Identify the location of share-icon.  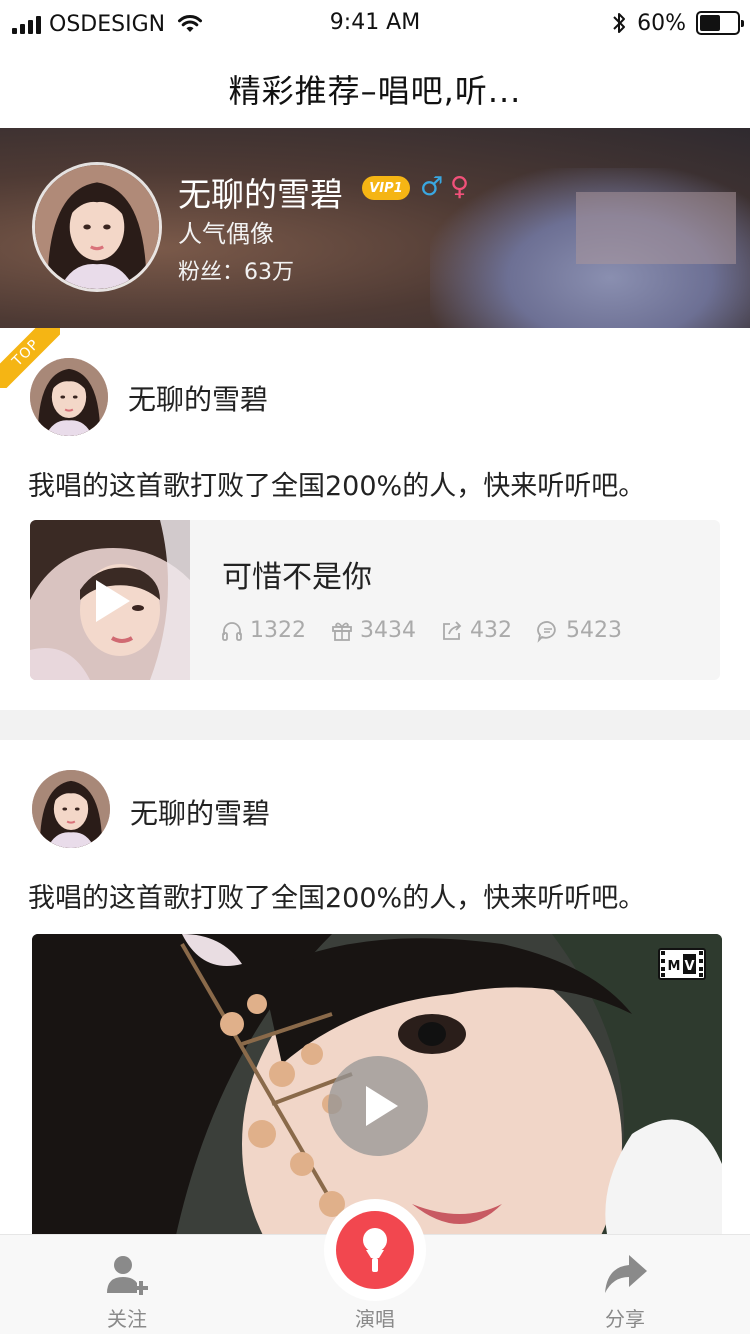
(452, 630).